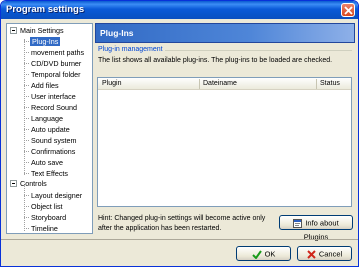 Image resolution: width=359 pixels, height=267 pixels. Describe the element at coordinates (111, 83) in the screenshot. I see `column-header-plugin: Plugin` at that location.